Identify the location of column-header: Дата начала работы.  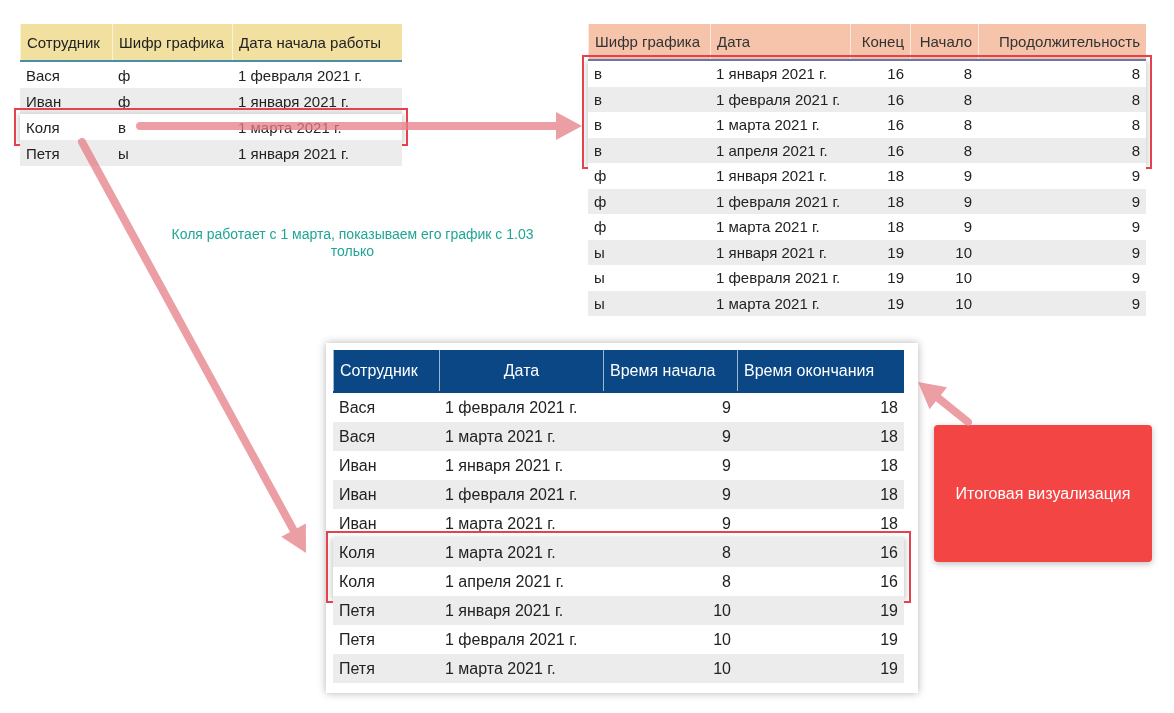
(317, 42).